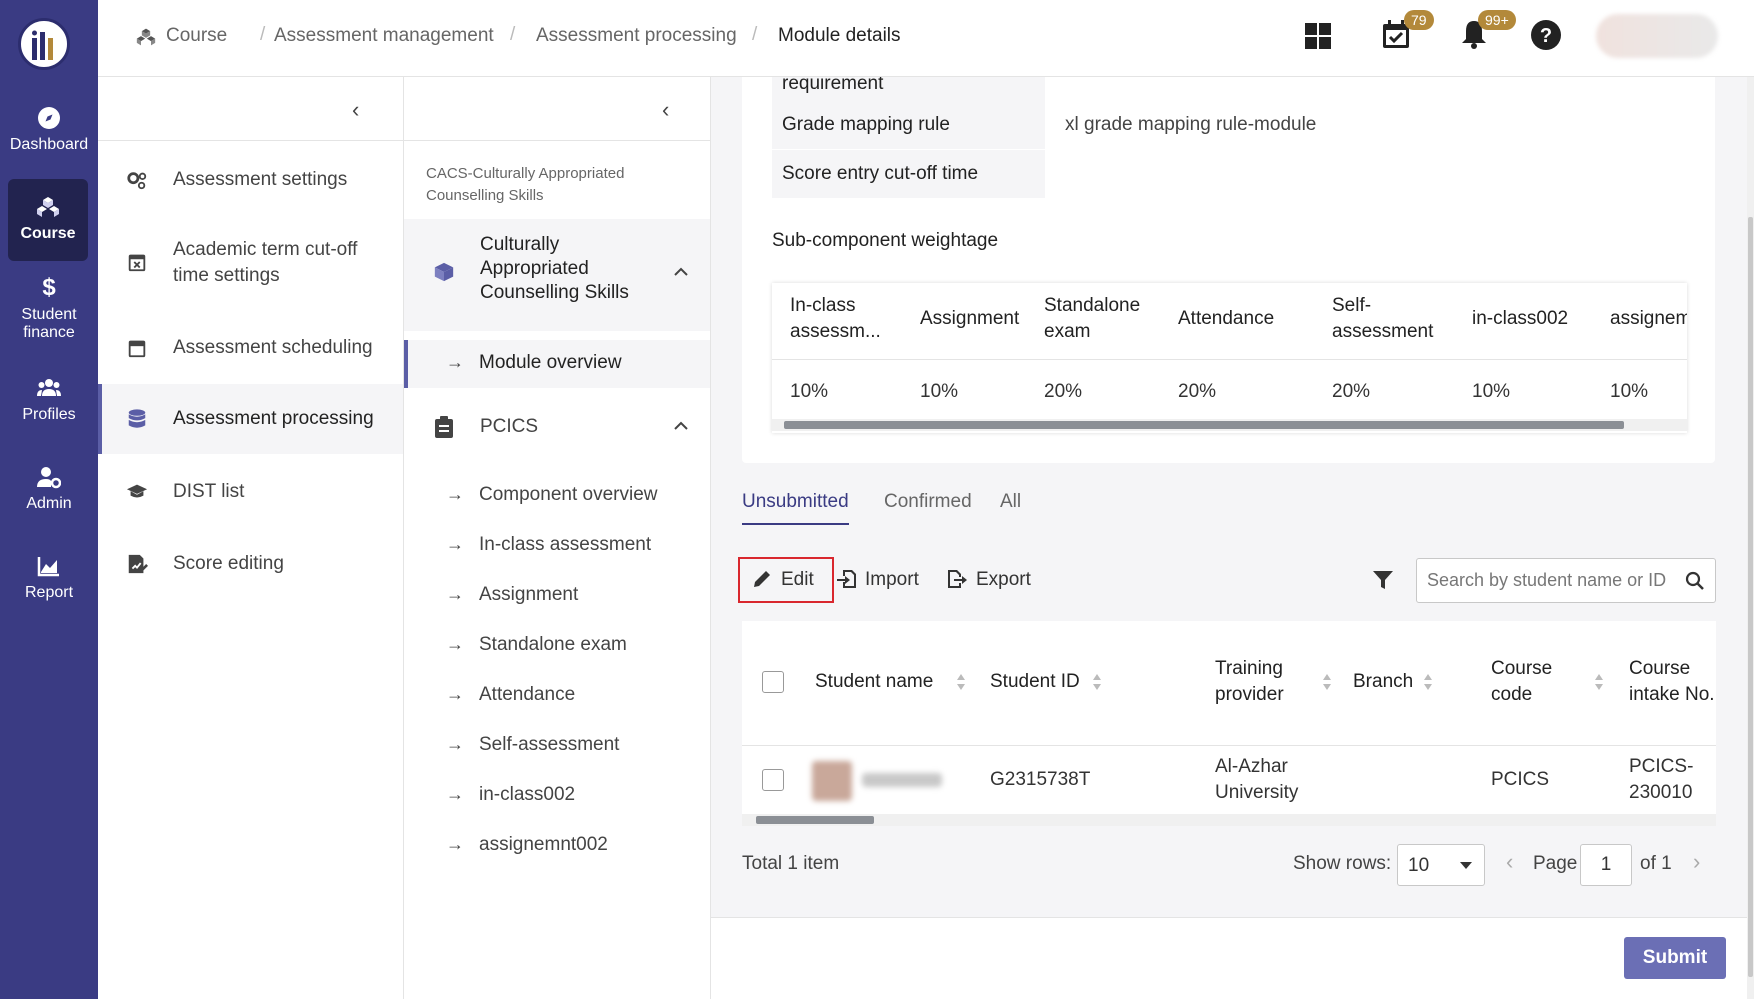 Image resolution: width=1754 pixels, height=999 pixels. Describe the element at coordinates (791, 863) in the screenshot. I see `total-items: Total 1 item` at that location.